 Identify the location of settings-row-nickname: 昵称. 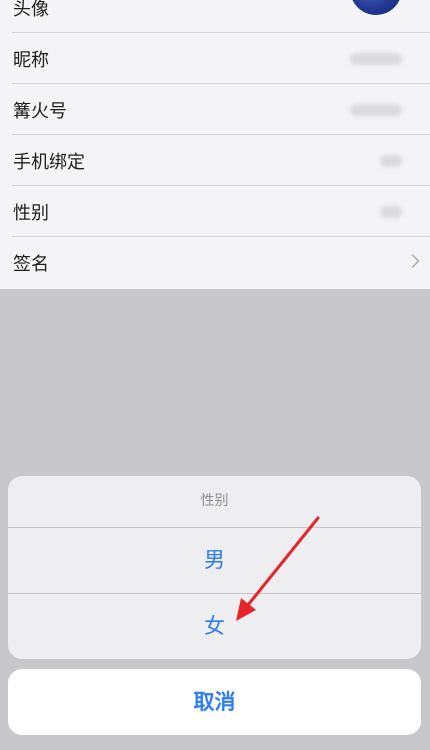
(215, 59).